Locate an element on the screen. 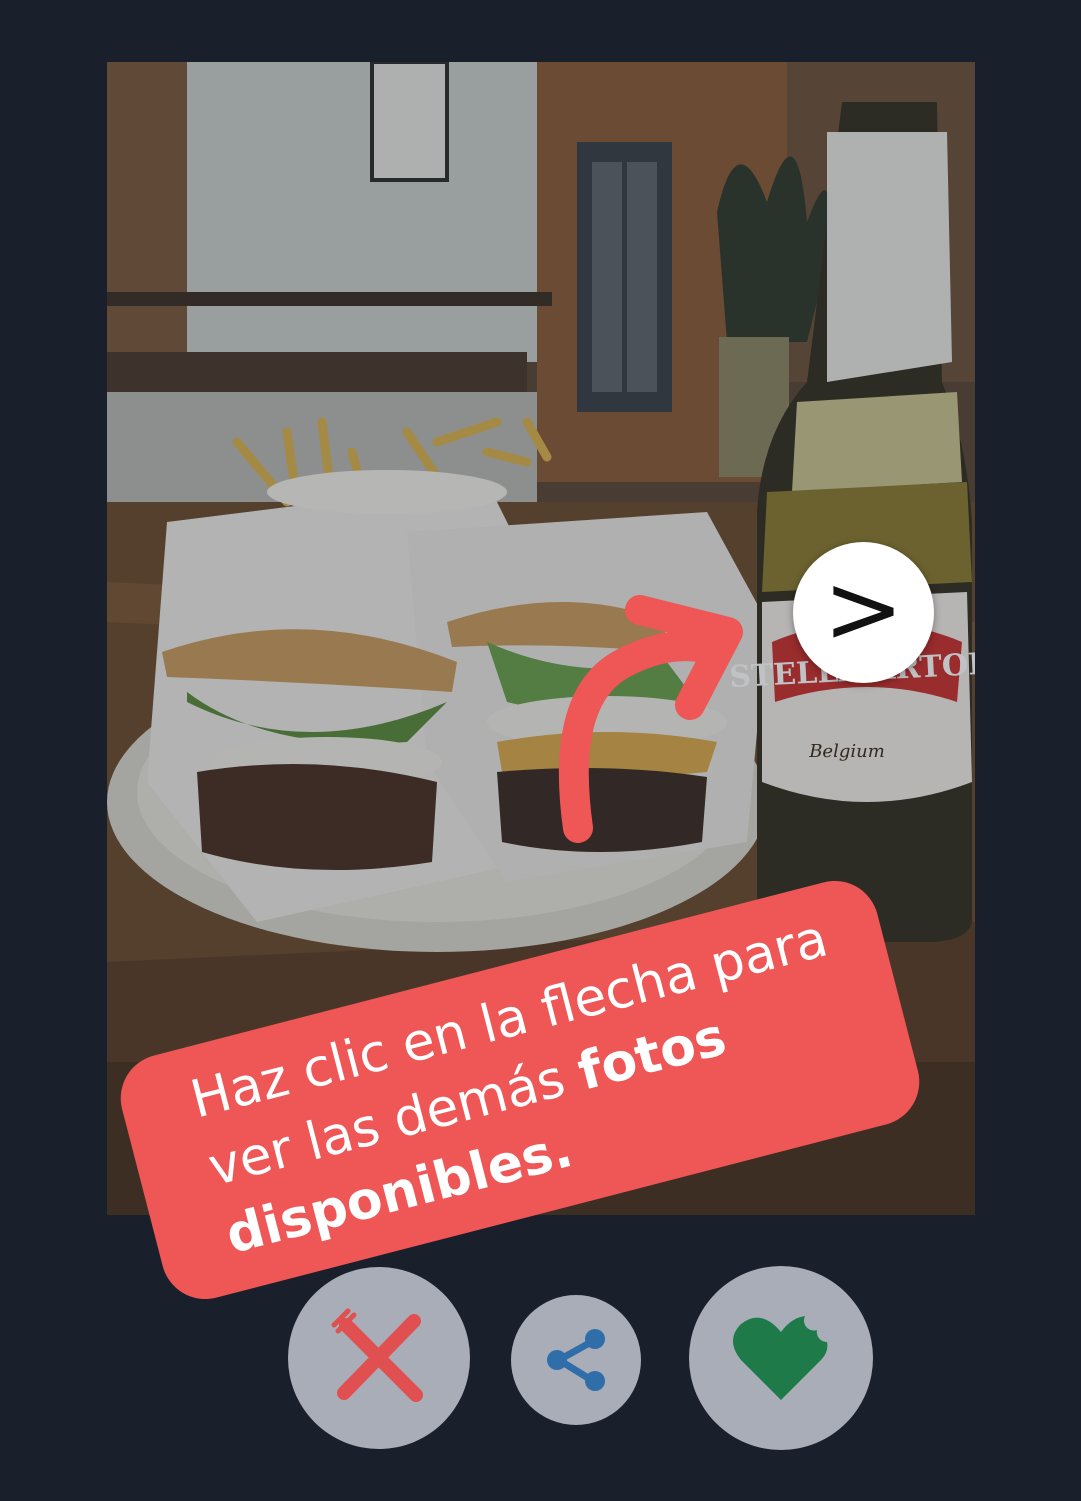  crossed-fork-knife-icon is located at coordinates (377, 1355).